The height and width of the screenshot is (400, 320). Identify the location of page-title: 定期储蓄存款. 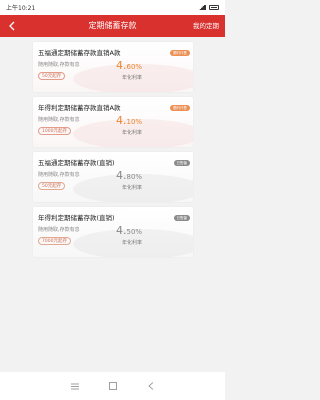
(112, 25).